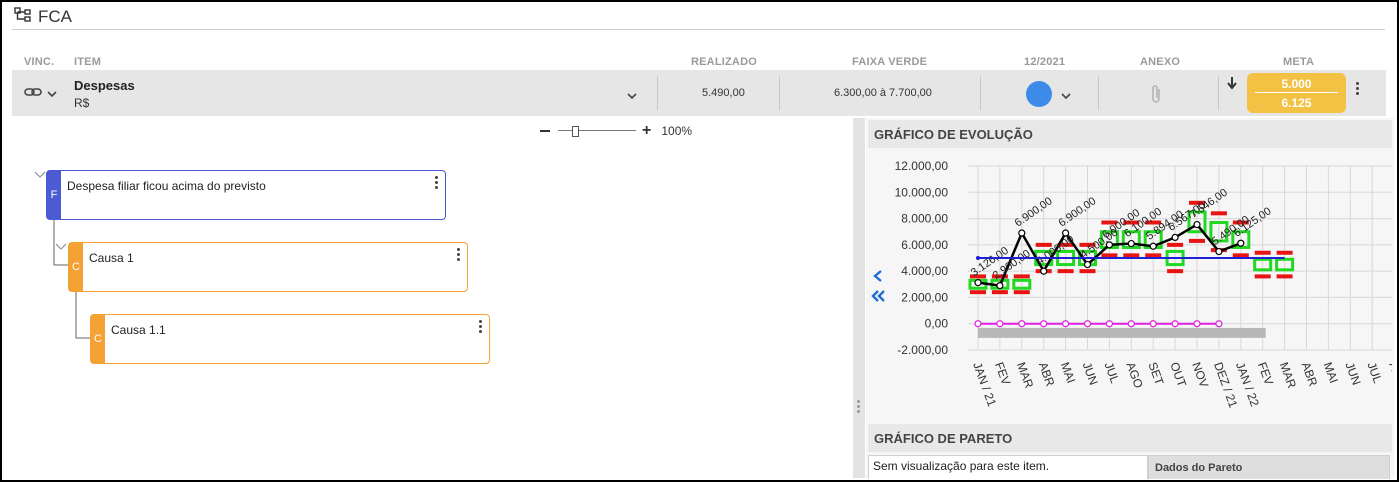  I want to click on x-tick-label: JUL, so click(1374, 372).